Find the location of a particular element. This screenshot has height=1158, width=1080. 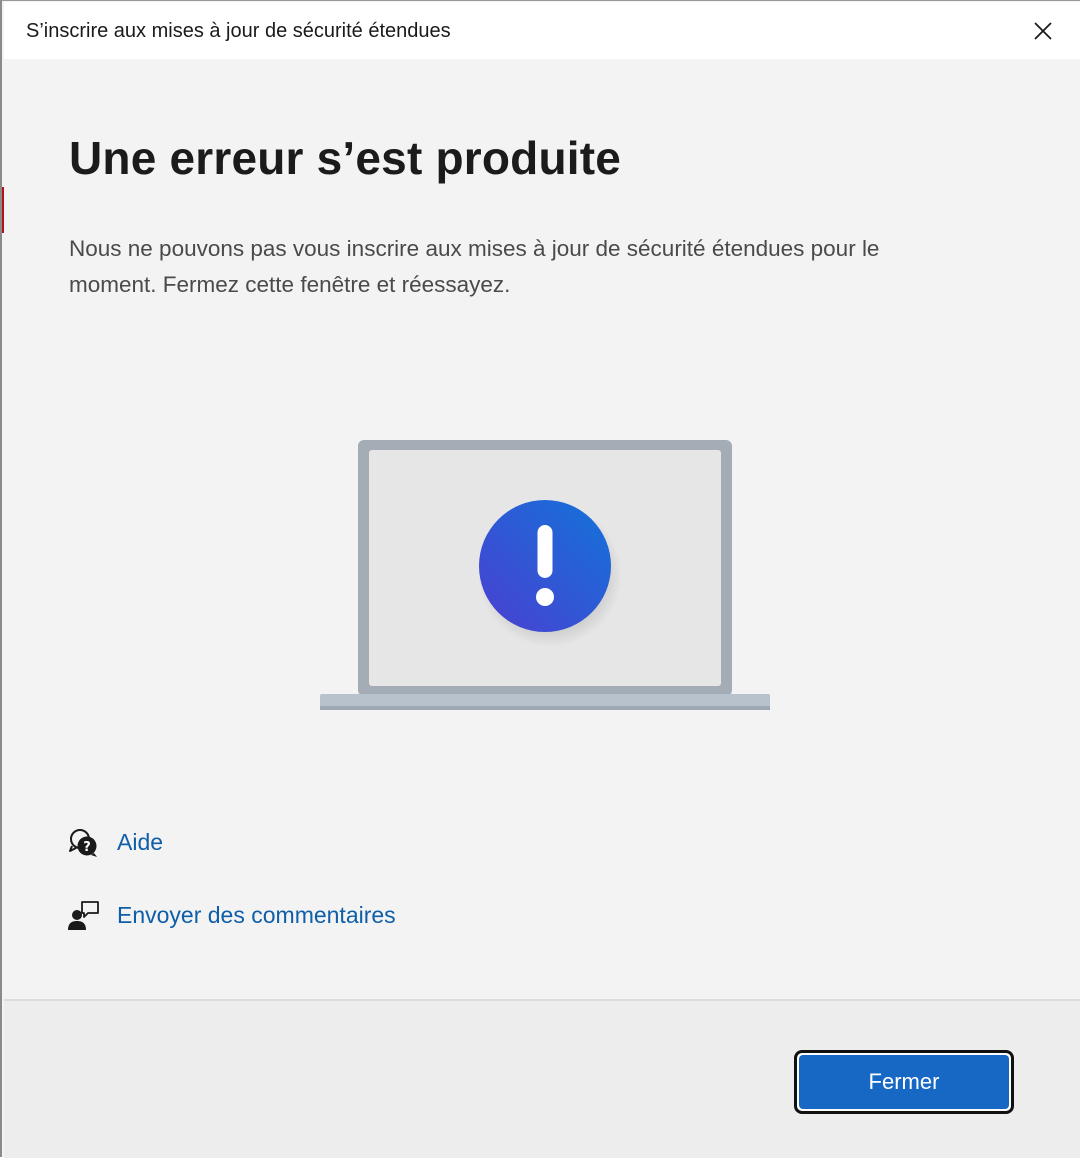

feedback-link: Envoyer des commentaires is located at coordinates (231, 915).